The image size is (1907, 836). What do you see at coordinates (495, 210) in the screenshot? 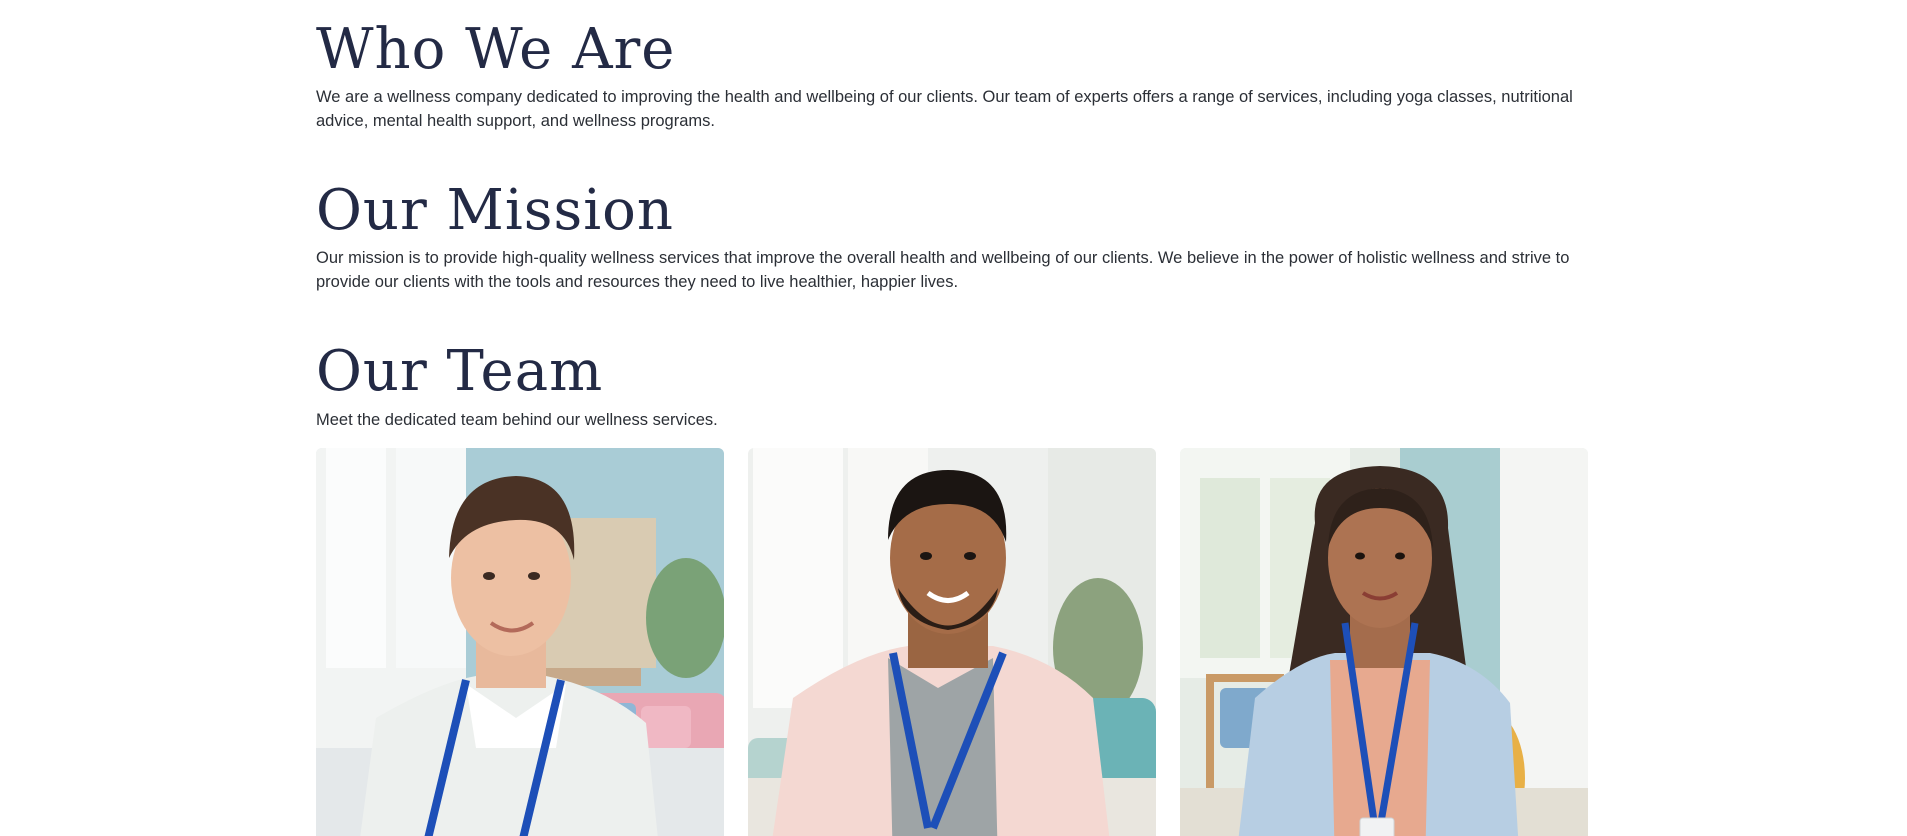
I see `our-mission-heading: Our Mission` at bounding box center [495, 210].